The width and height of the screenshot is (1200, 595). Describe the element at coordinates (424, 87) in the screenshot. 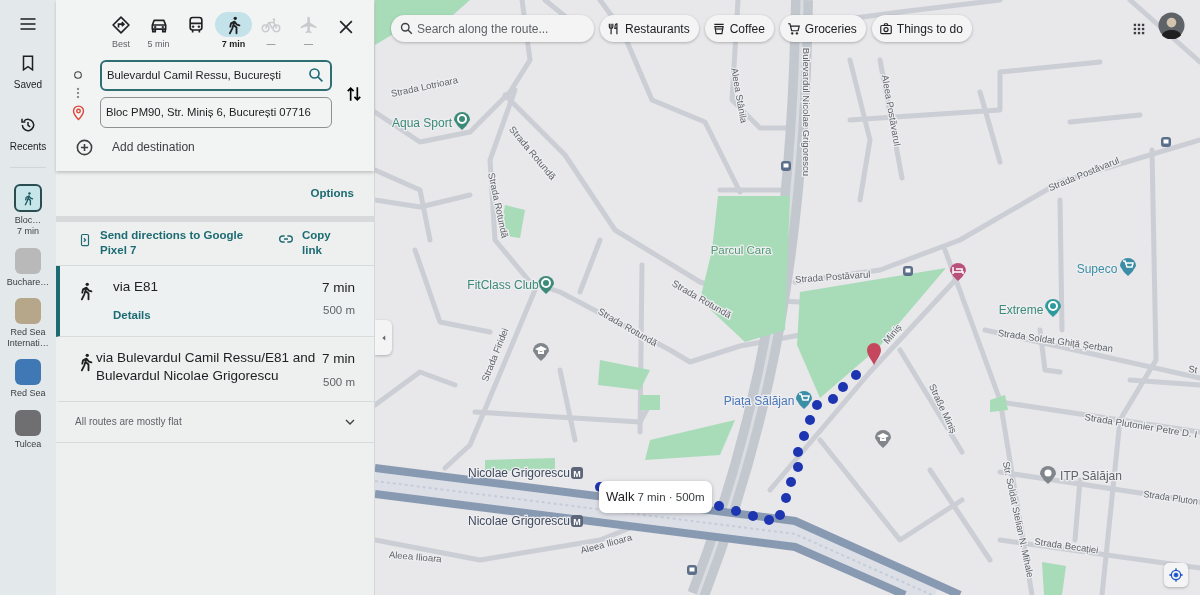

I see `street-label: Strada Lotrioara` at that location.